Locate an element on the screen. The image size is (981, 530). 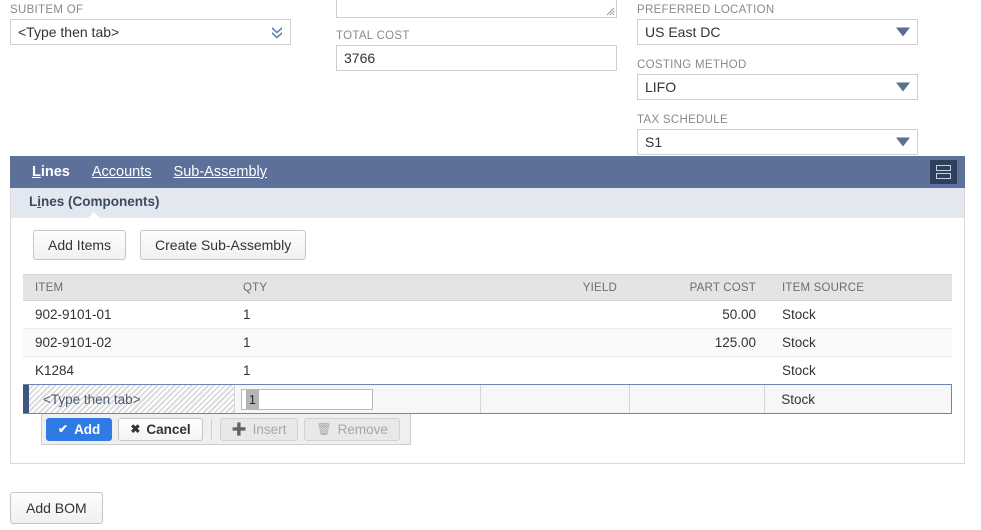
grid-header-row: ITEM QTY YIELD PART COST ITEM SOURCE is located at coordinates (487, 287).